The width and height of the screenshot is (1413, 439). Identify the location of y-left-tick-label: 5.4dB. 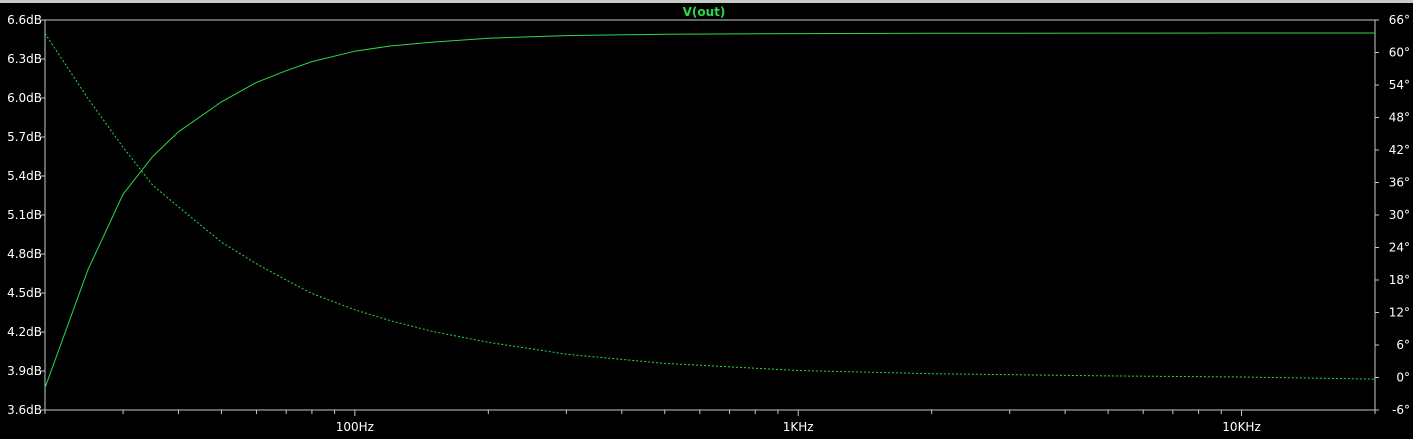
(24, 176).